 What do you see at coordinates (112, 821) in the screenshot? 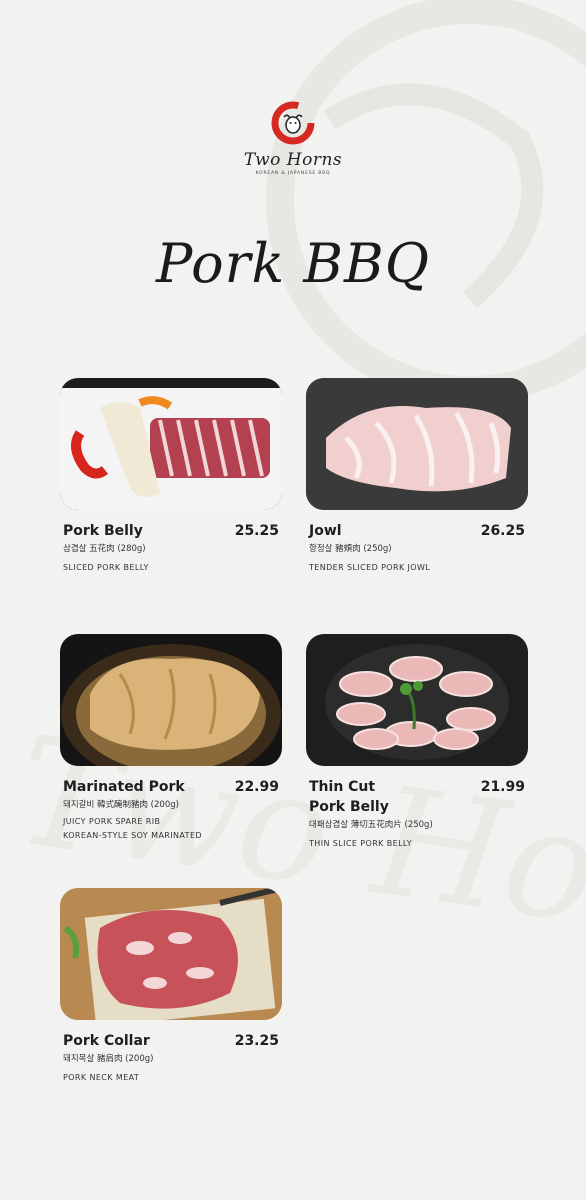
I see `item-description-line1: JUICY PORK SPARE RIB` at bounding box center [112, 821].